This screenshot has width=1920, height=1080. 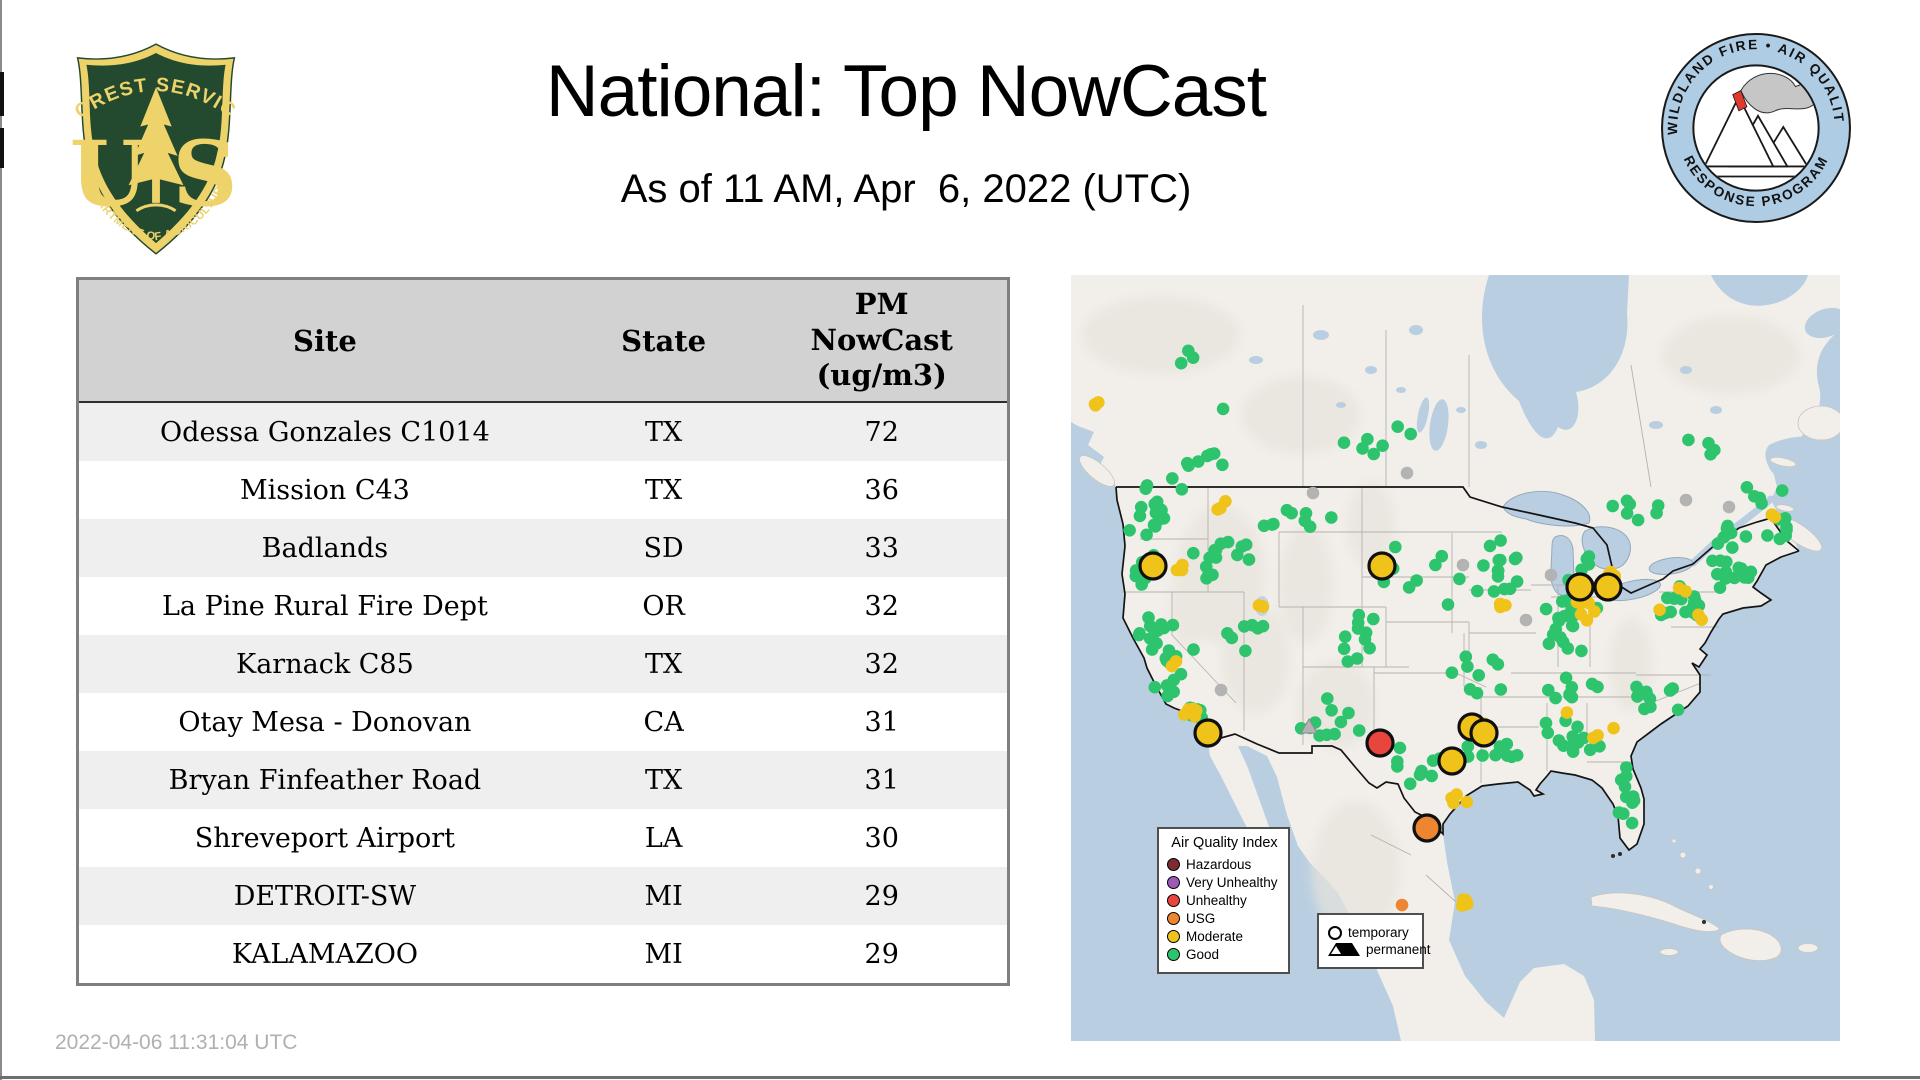 What do you see at coordinates (325, 896) in the screenshot?
I see `site-cell: DETROIT-SW` at bounding box center [325, 896].